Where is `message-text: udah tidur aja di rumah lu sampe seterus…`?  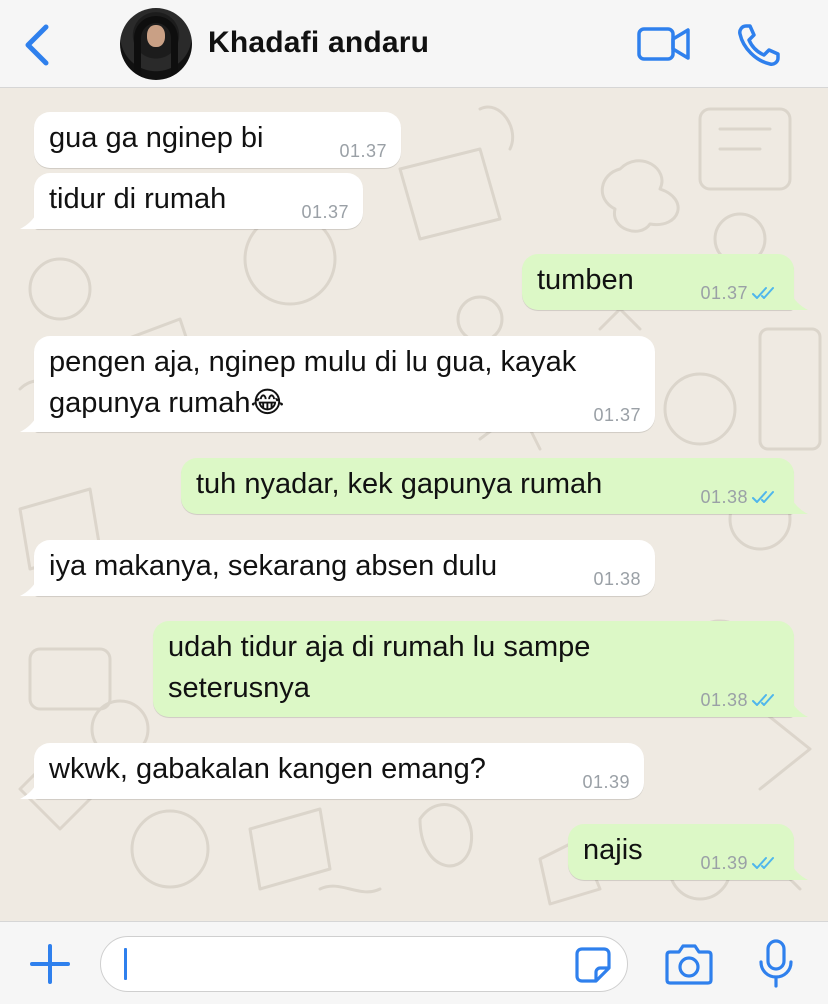
message-text: udah tidur aja di rumah lu sampe seterus… is located at coordinates (379, 667).